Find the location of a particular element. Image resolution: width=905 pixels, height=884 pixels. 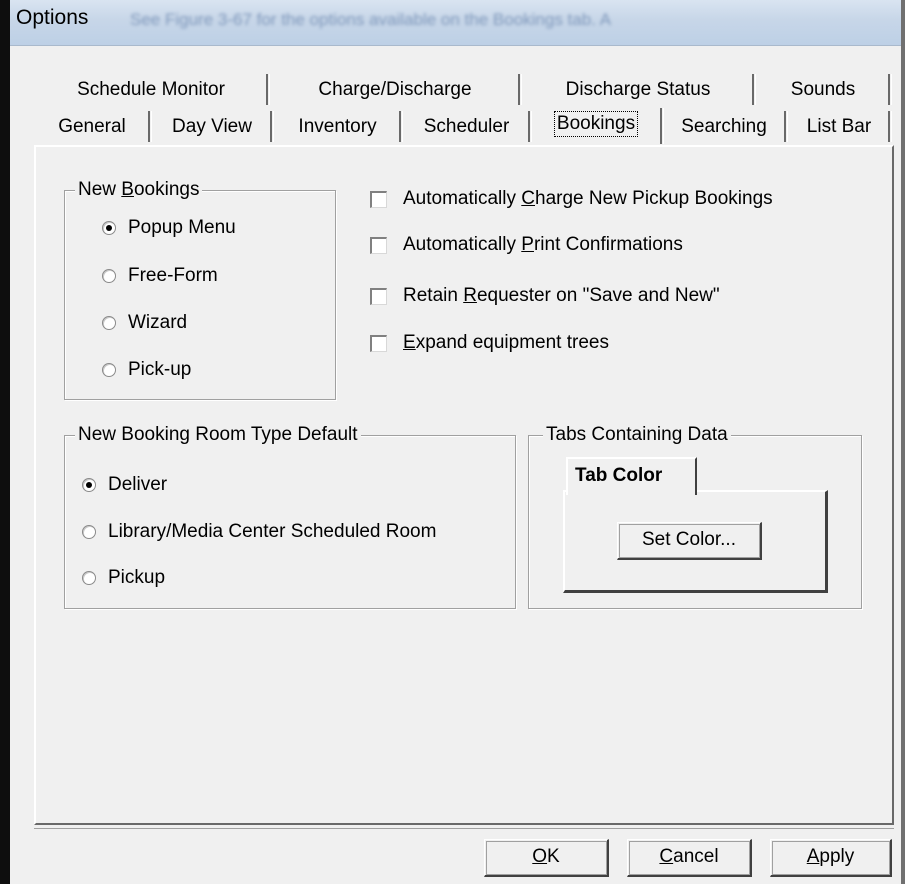

tab-label: Searching is located at coordinates (724, 126).